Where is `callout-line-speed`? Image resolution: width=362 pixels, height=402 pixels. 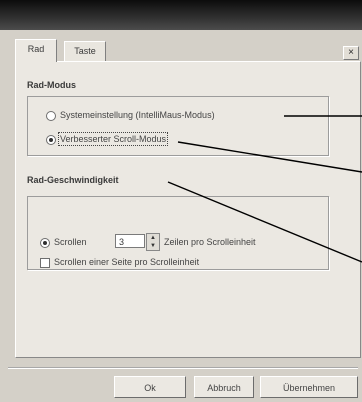
callout-line-speed is located at coordinates (264, 222).